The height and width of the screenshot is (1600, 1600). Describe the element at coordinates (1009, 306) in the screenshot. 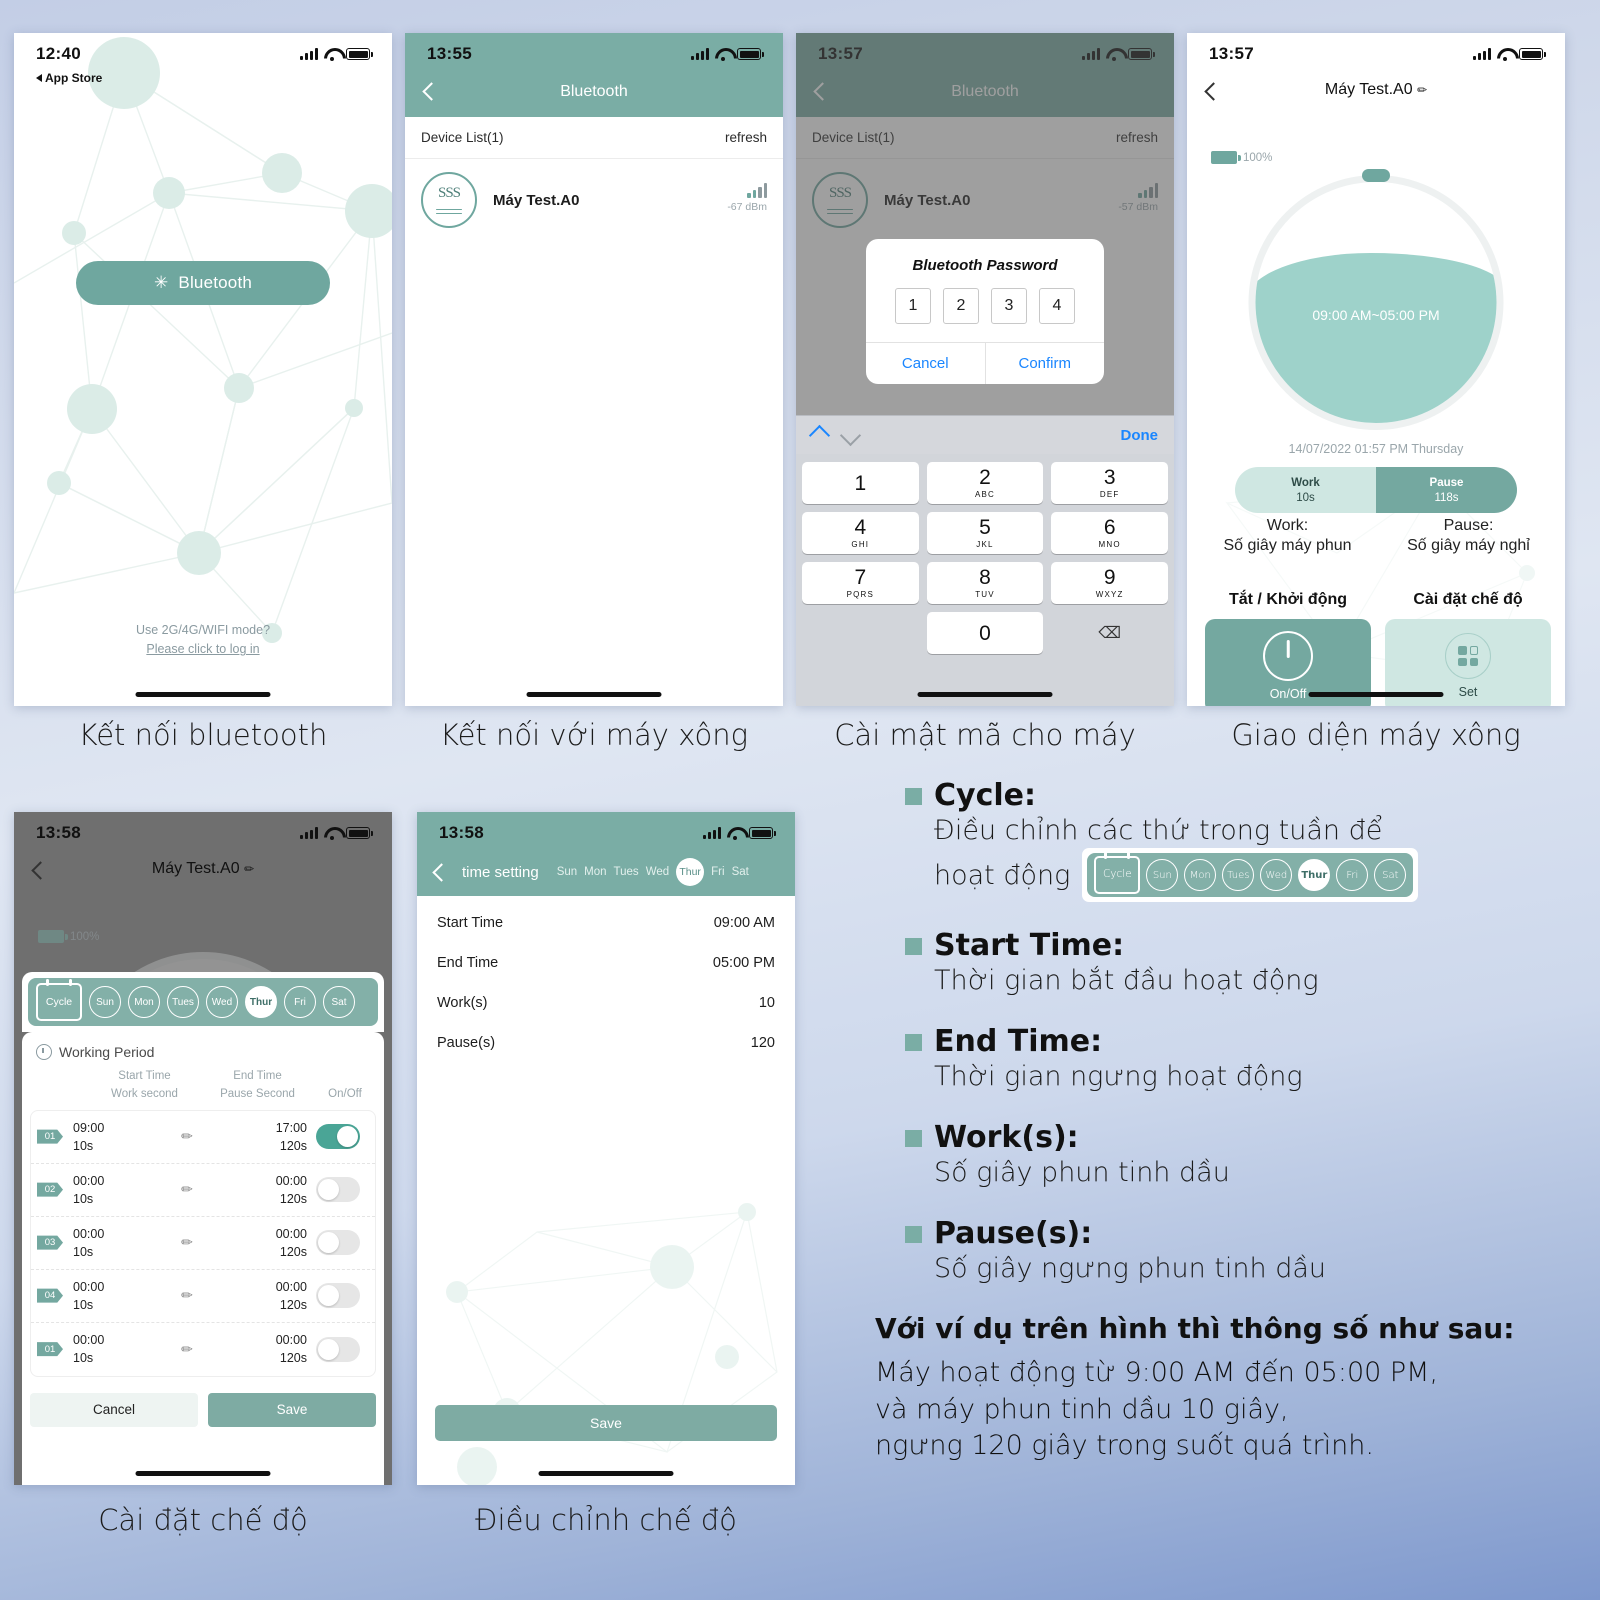

I see `pin-digit-3: 3` at that location.